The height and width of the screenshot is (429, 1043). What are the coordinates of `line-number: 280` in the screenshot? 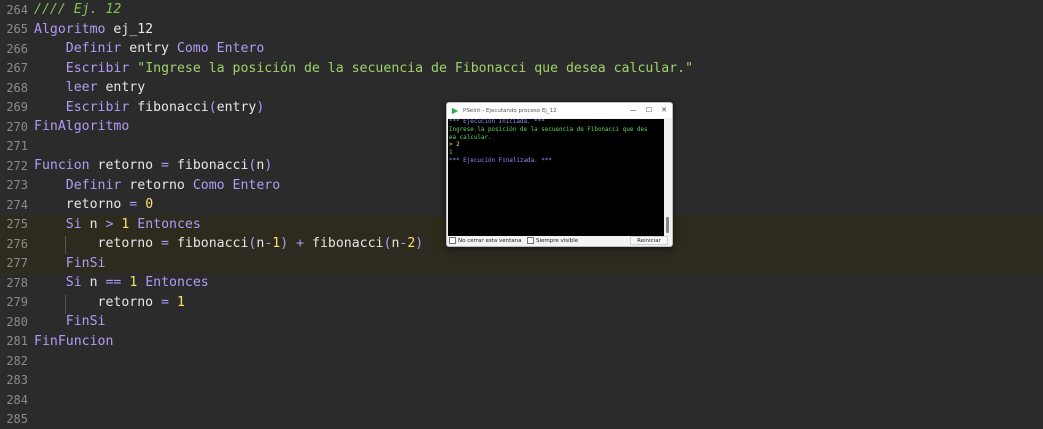 It's located at (17, 321).